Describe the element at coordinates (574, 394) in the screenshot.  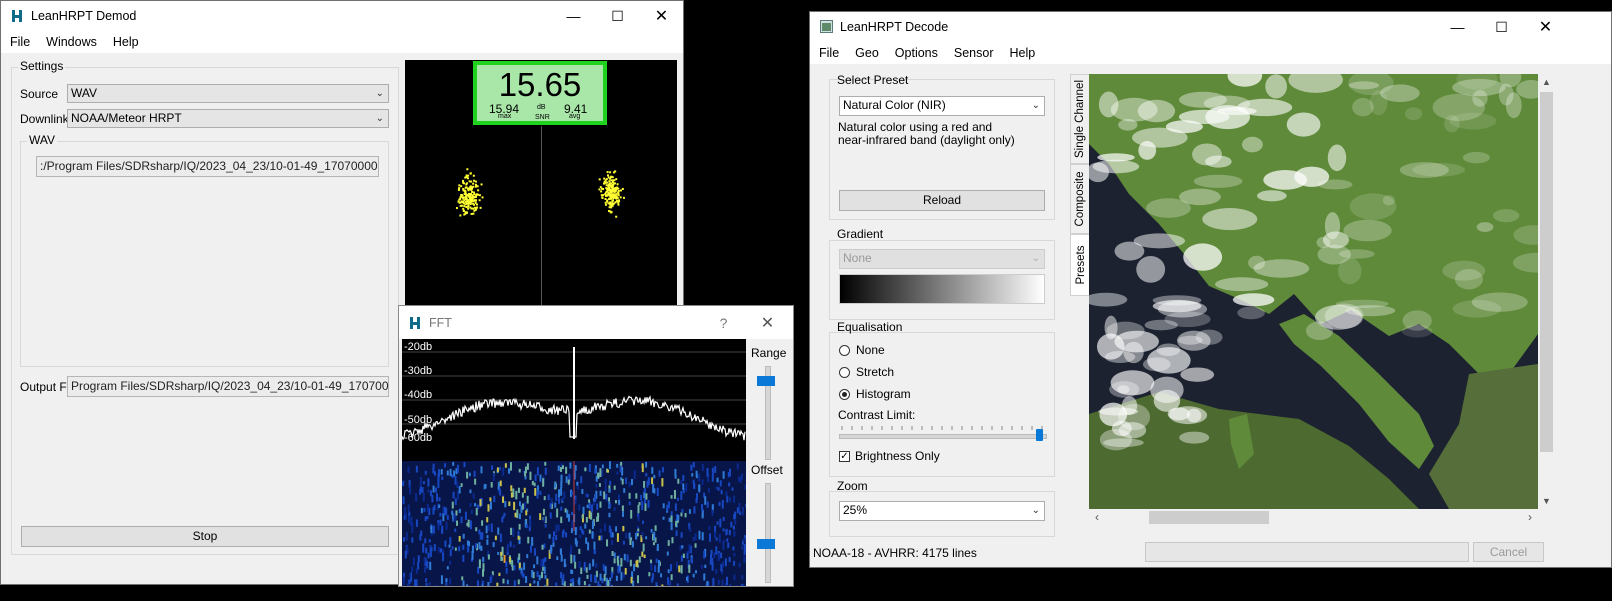
I see `fft-spectrum` at that location.